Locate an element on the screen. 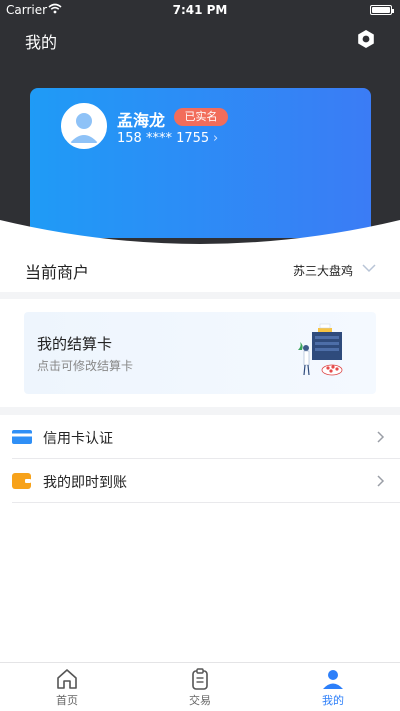  user-icon is located at coordinates (333, 679).